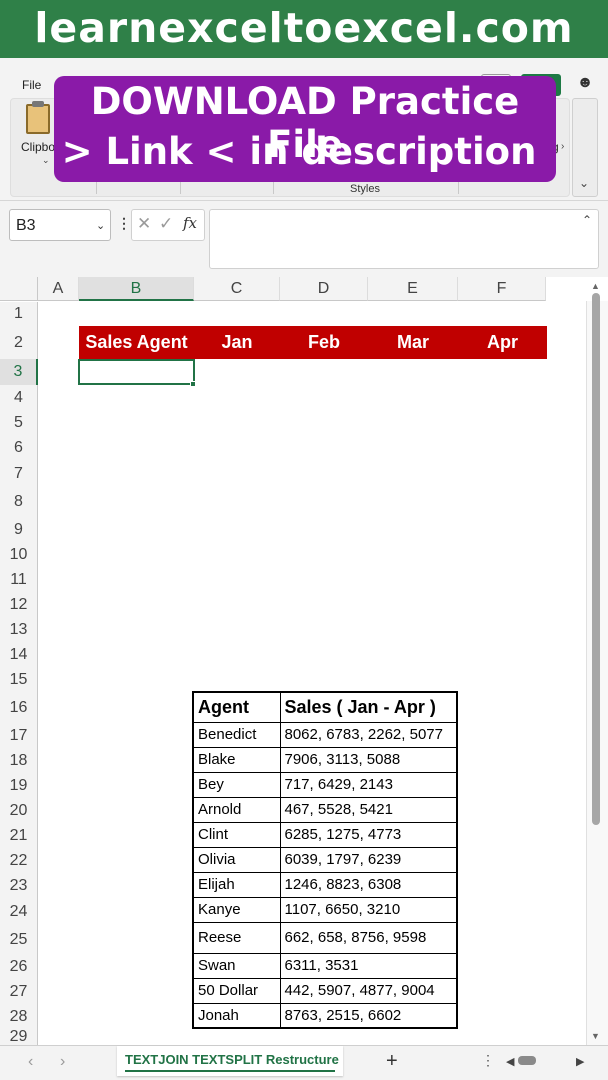  Describe the element at coordinates (595, 1036) in the screenshot. I see `scroll-down-icon: ▼` at that location.